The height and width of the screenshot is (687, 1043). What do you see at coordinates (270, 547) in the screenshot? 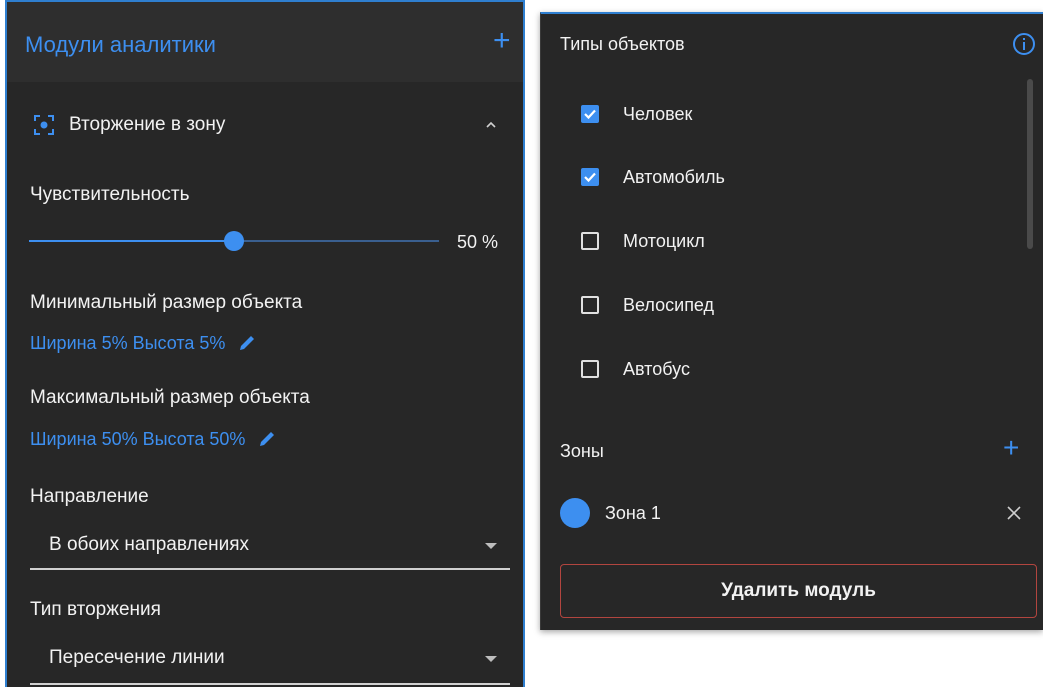
I see `direction-select: В обоих направлениях` at bounding box center [270, 547].